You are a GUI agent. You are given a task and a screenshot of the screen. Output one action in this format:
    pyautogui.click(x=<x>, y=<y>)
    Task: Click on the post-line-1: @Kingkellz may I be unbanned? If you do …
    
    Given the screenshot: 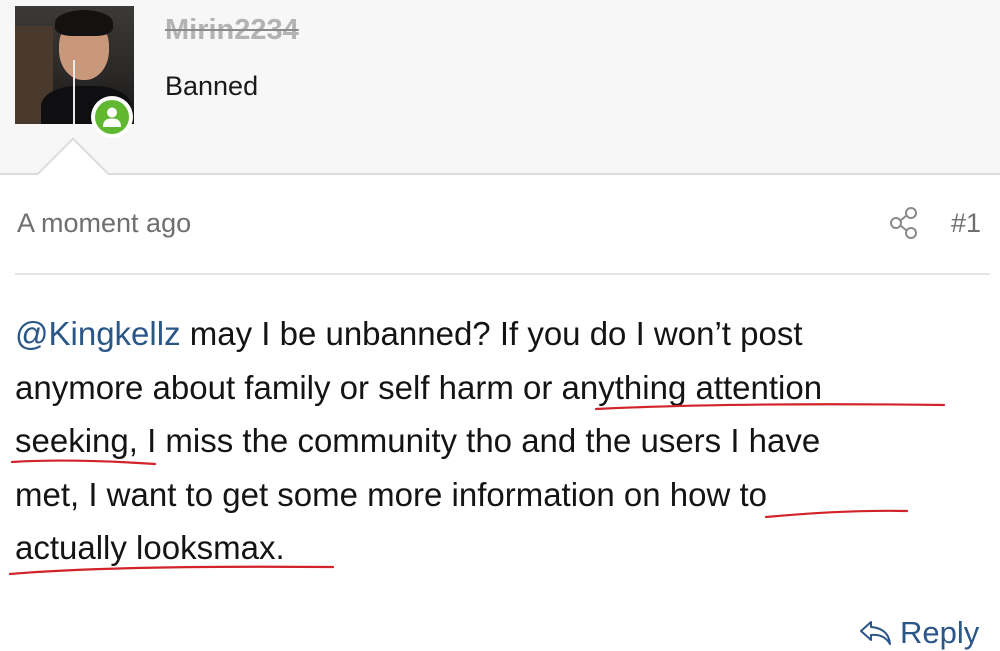 What is the action you would take?
    pyautogui.click(x=409, y=333)
    